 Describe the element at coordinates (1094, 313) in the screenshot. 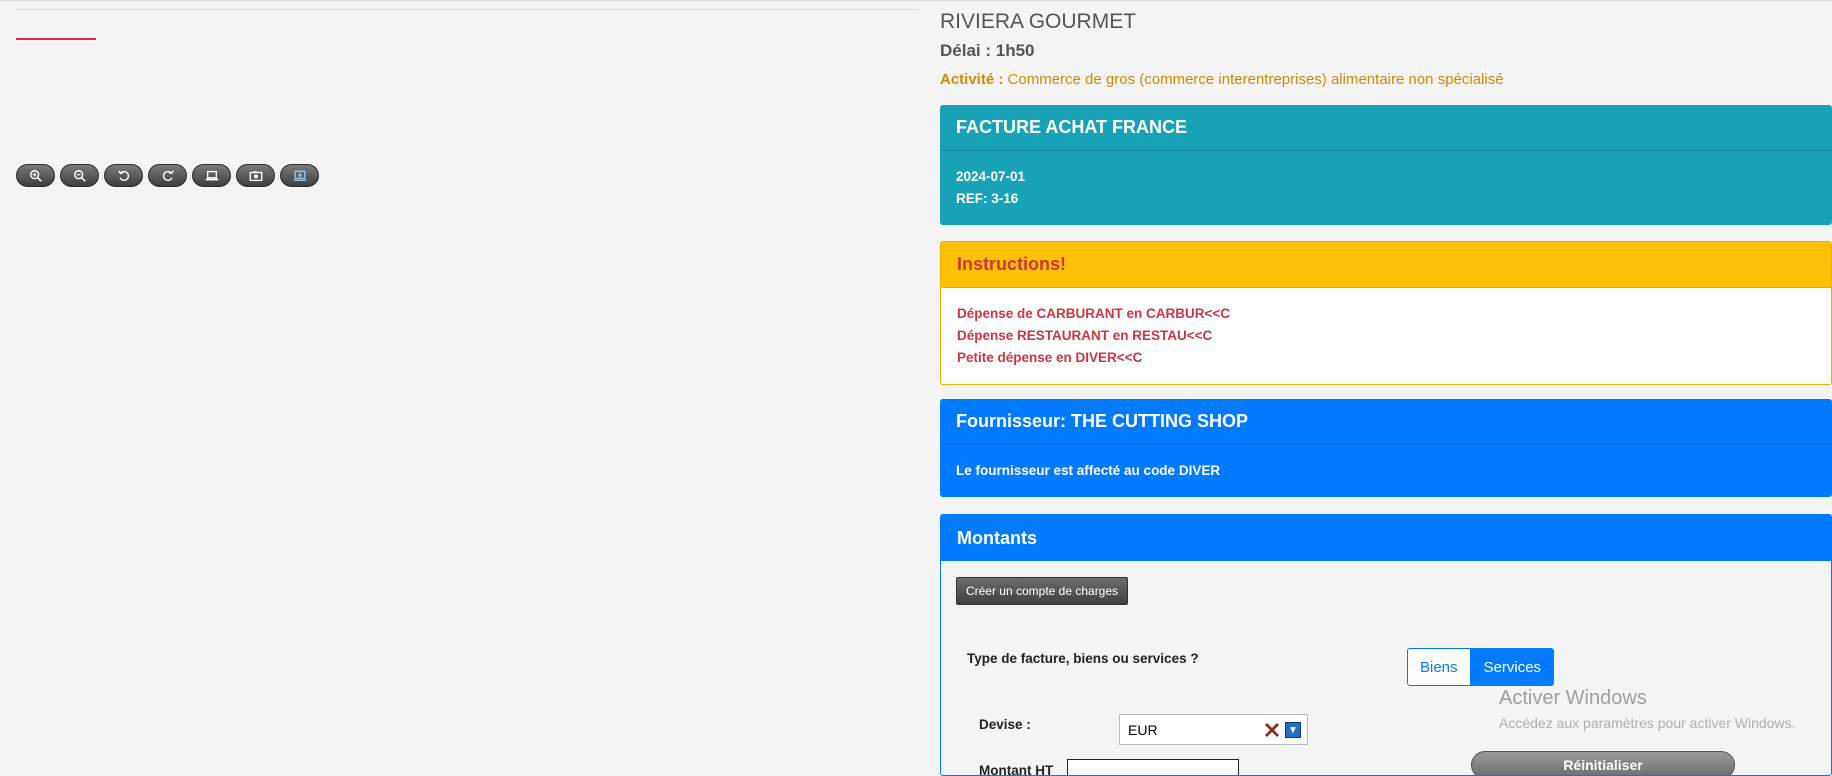

I see `instruction-line: Dépense de CARBURANT en CARBUR<<C` at that location.